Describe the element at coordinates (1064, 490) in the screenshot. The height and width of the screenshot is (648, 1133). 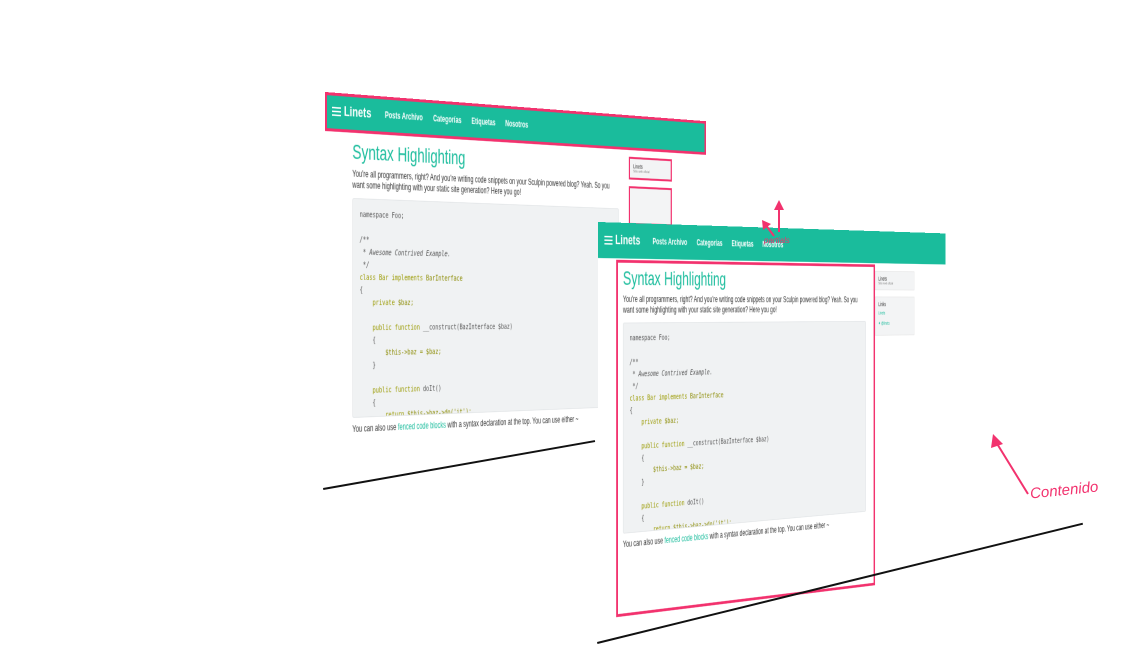
I see `annotation-contenido: Contenido` at that location.